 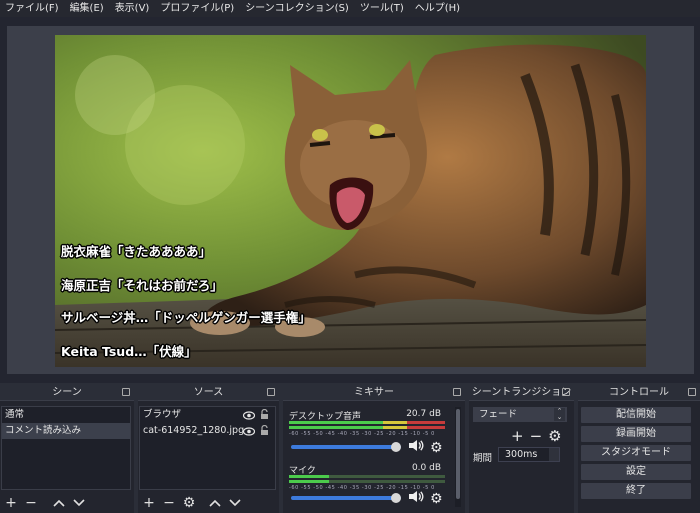 I want to click on sources-list: ブラウザ cat-614952_1280.jpg, so click(x=207, y=448).